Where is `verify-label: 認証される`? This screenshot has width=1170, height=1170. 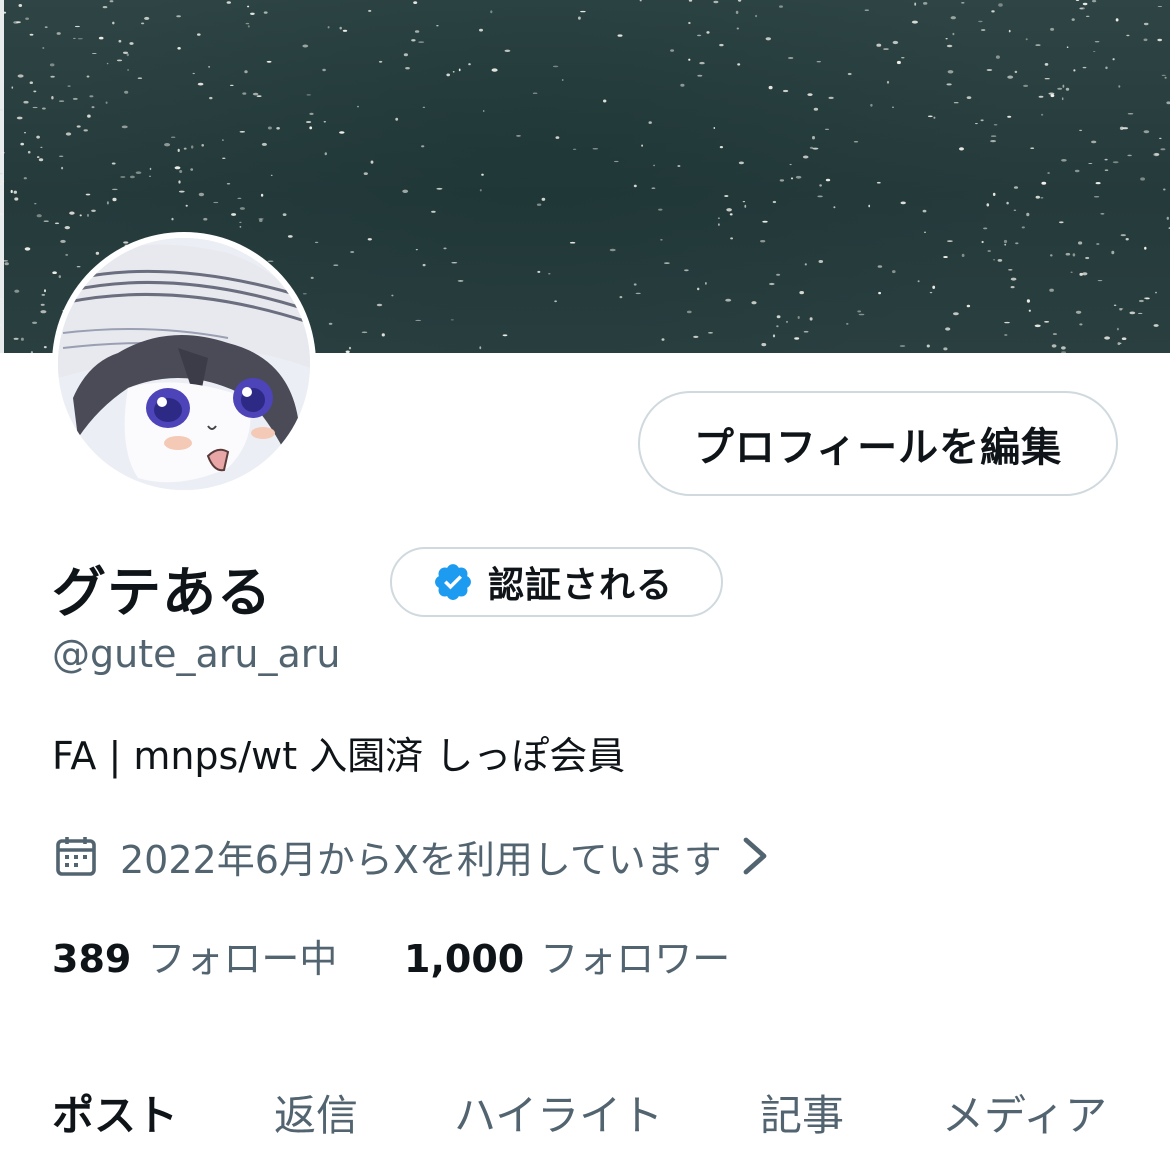
verify-label: 認証される is located at coordinates (581, 585).